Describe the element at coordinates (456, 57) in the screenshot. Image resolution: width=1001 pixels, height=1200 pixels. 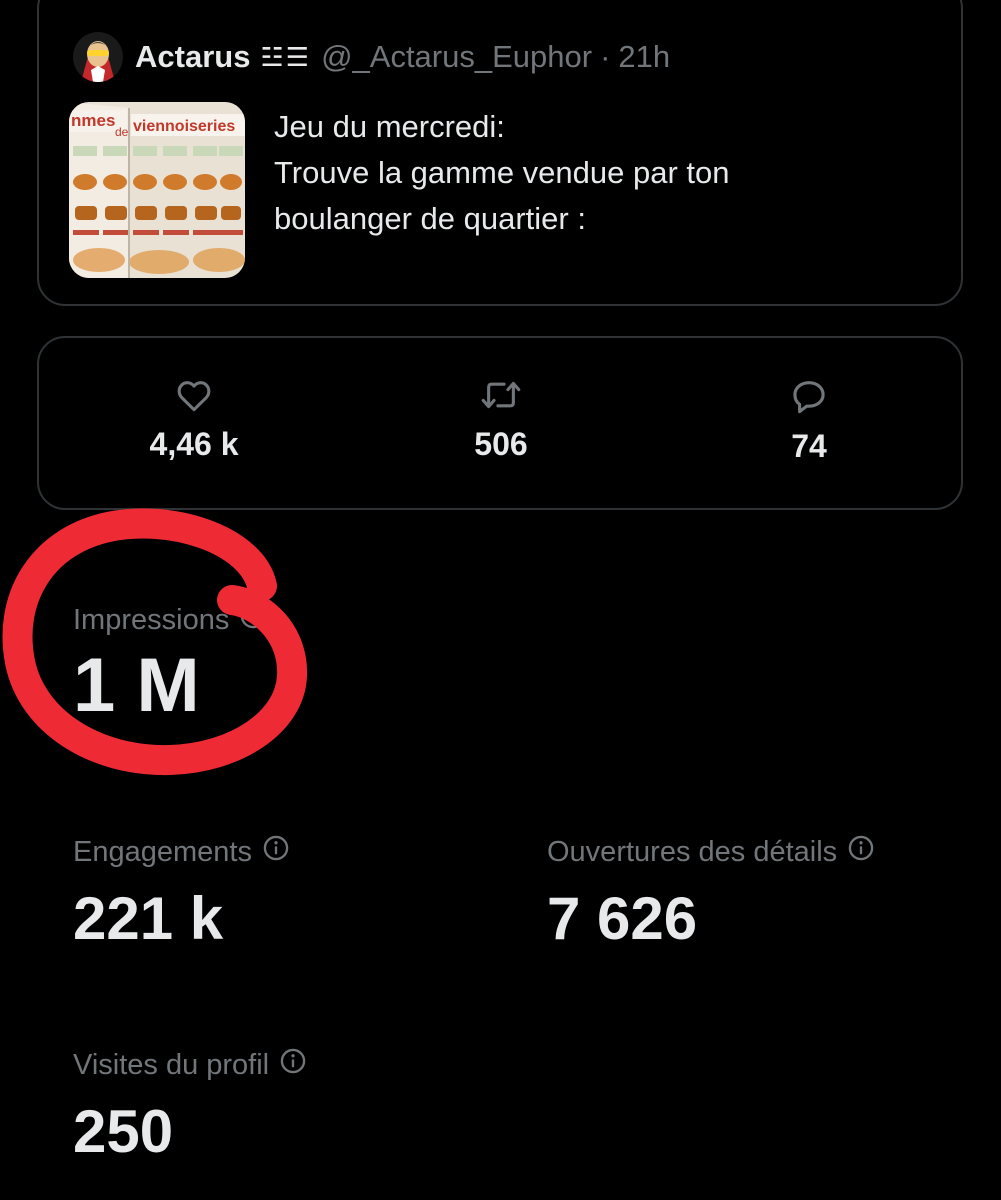
I see `author-handle: @_Actarus_Euphor` at that location.